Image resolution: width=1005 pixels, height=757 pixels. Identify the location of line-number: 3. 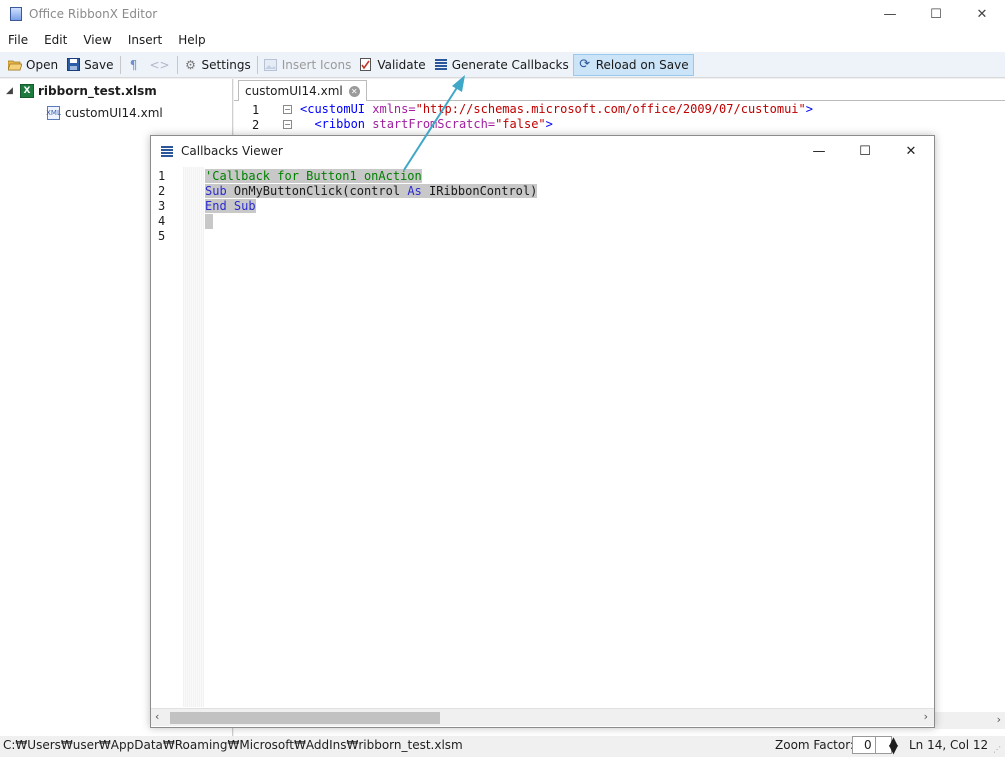
(162, 206).